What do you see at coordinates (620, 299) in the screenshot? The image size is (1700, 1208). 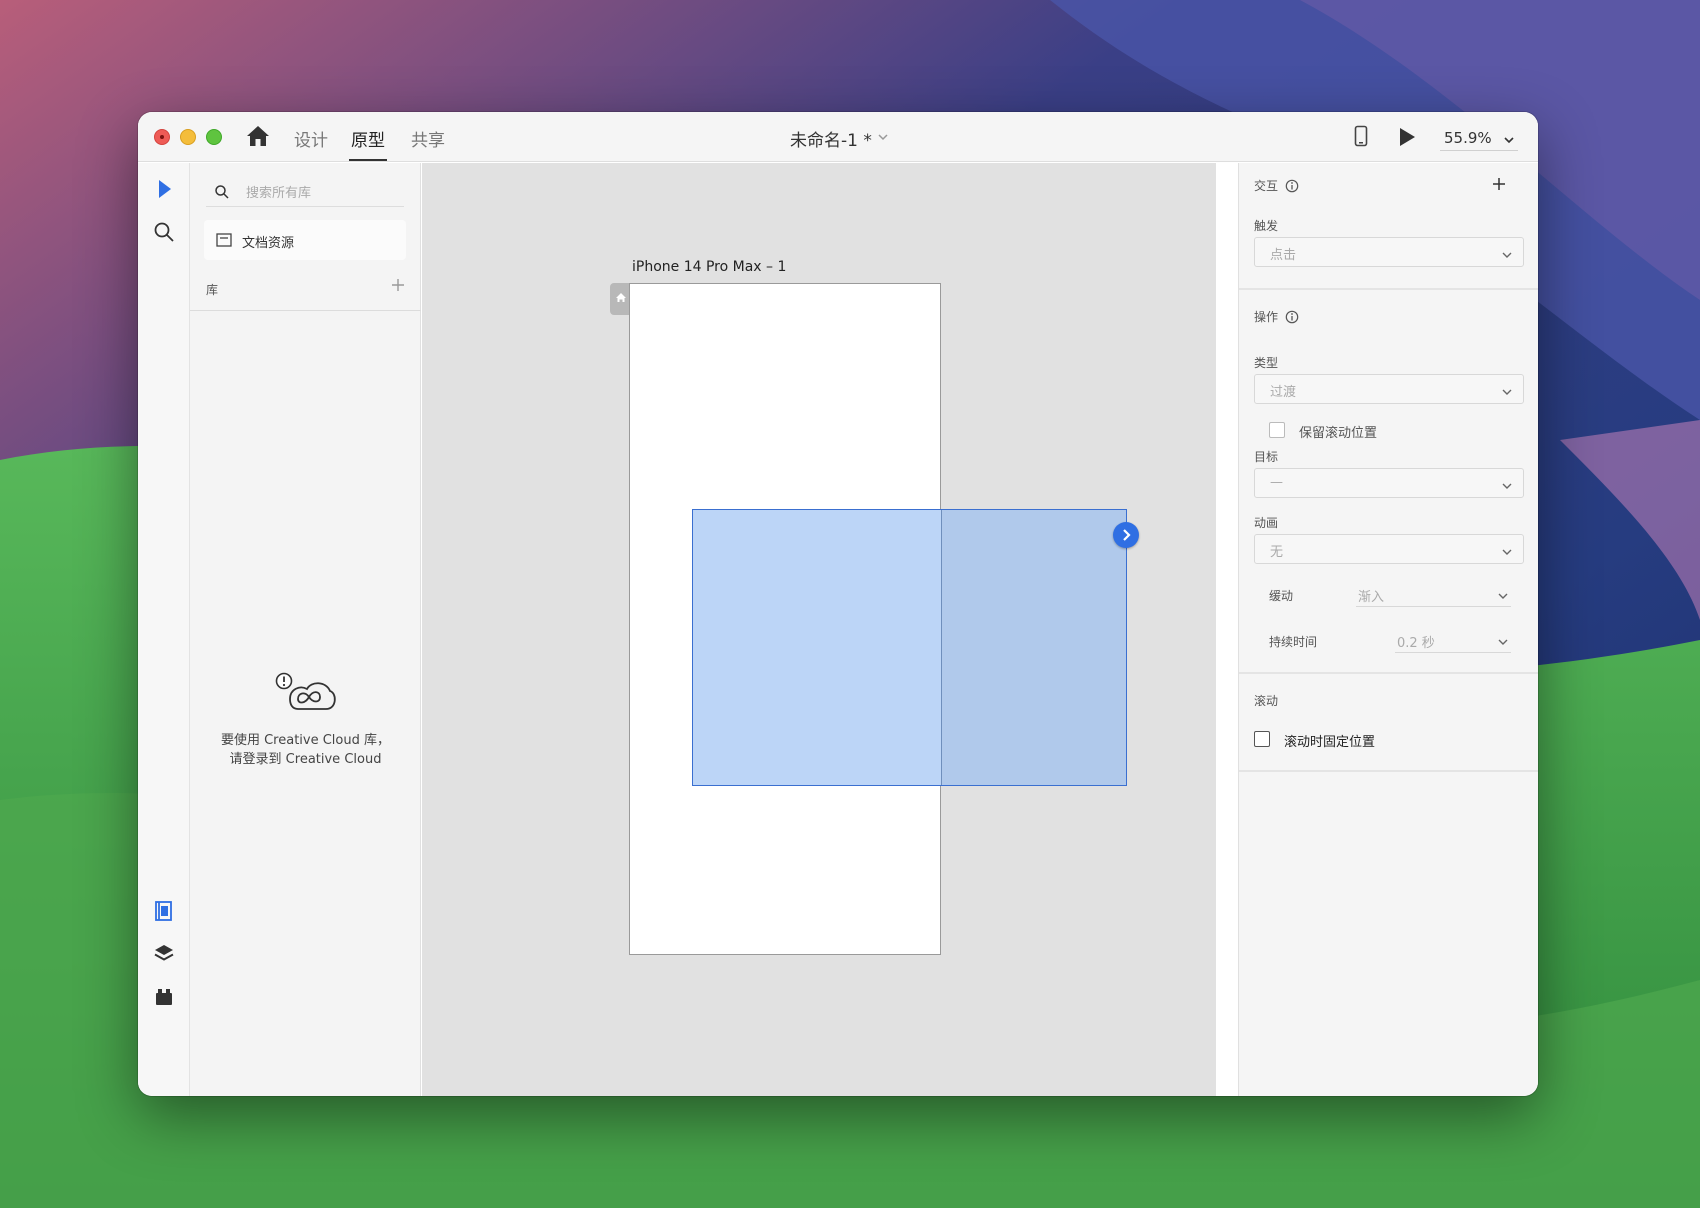 I see `home-artboard-tag` at bounding box center [620, 299].